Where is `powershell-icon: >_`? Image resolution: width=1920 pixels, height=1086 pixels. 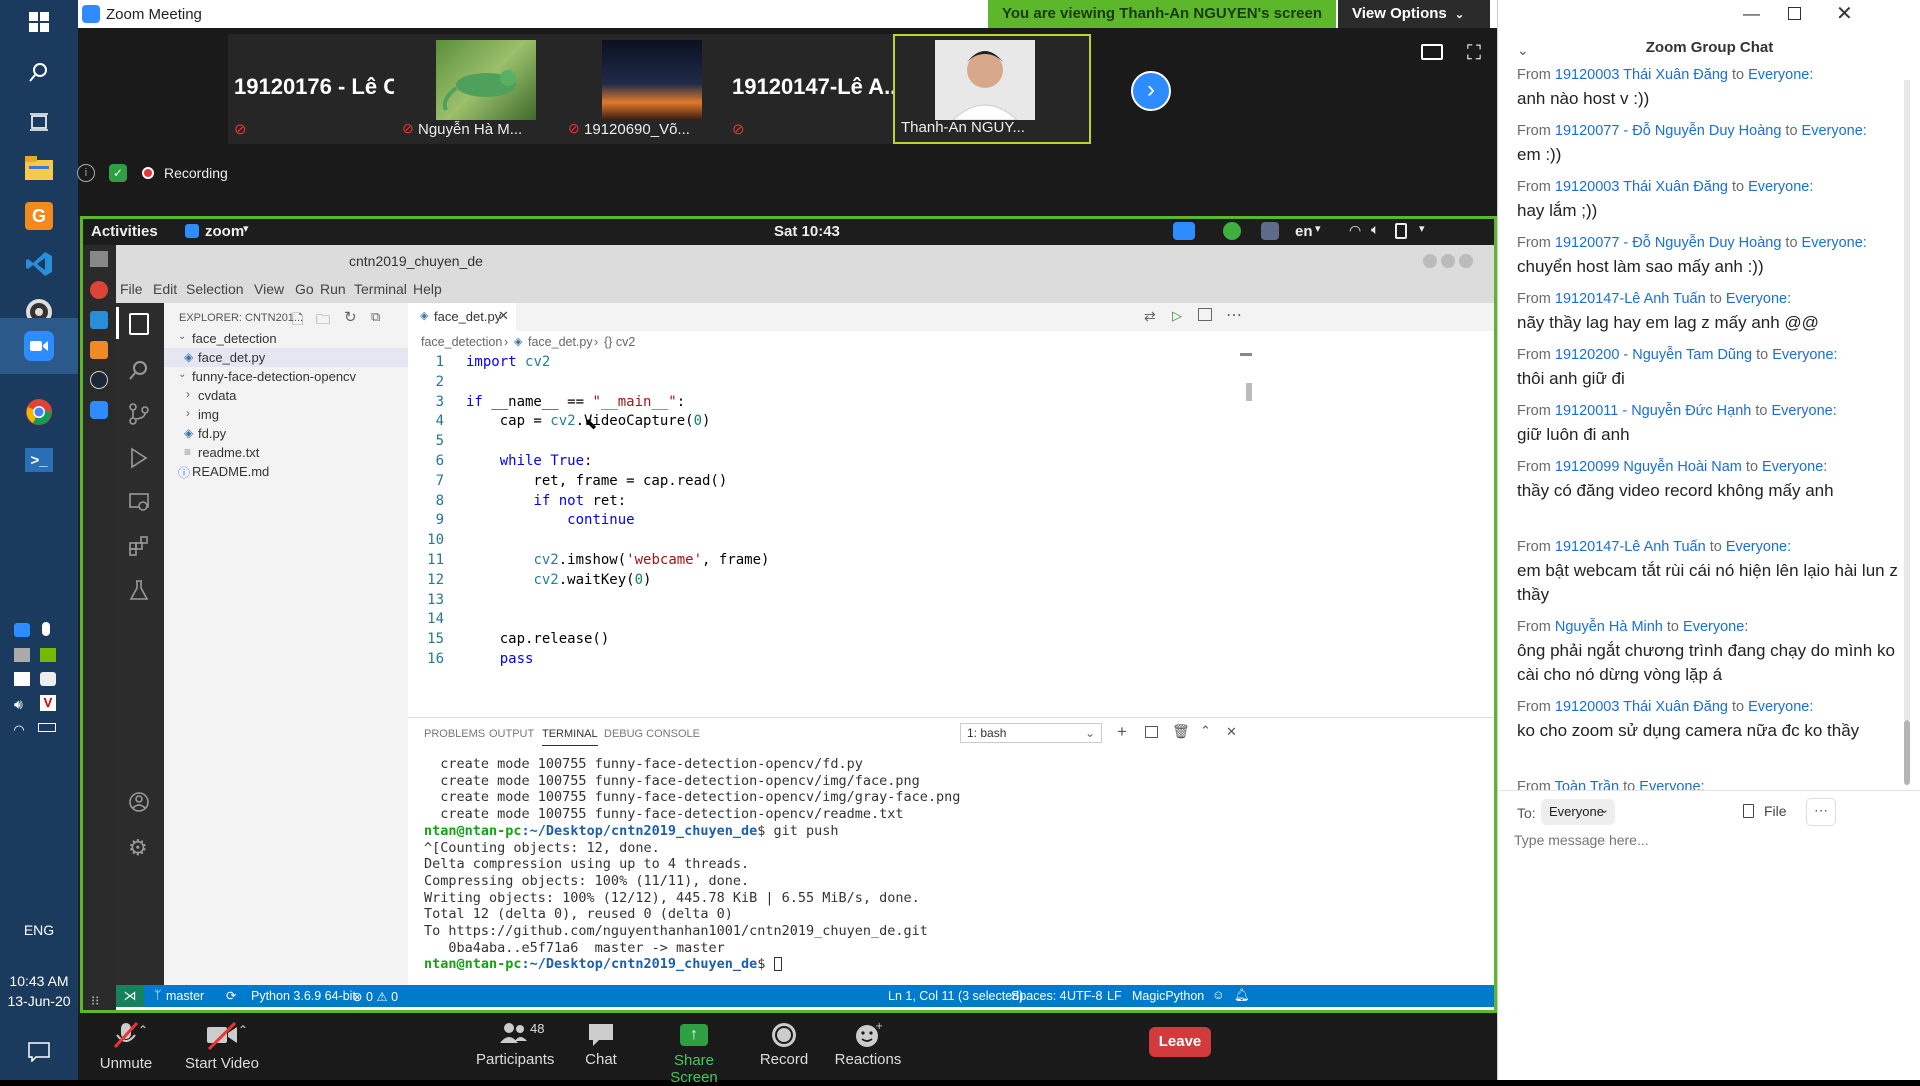
powershell-icon: >_ is located at coordinates (39, 460).